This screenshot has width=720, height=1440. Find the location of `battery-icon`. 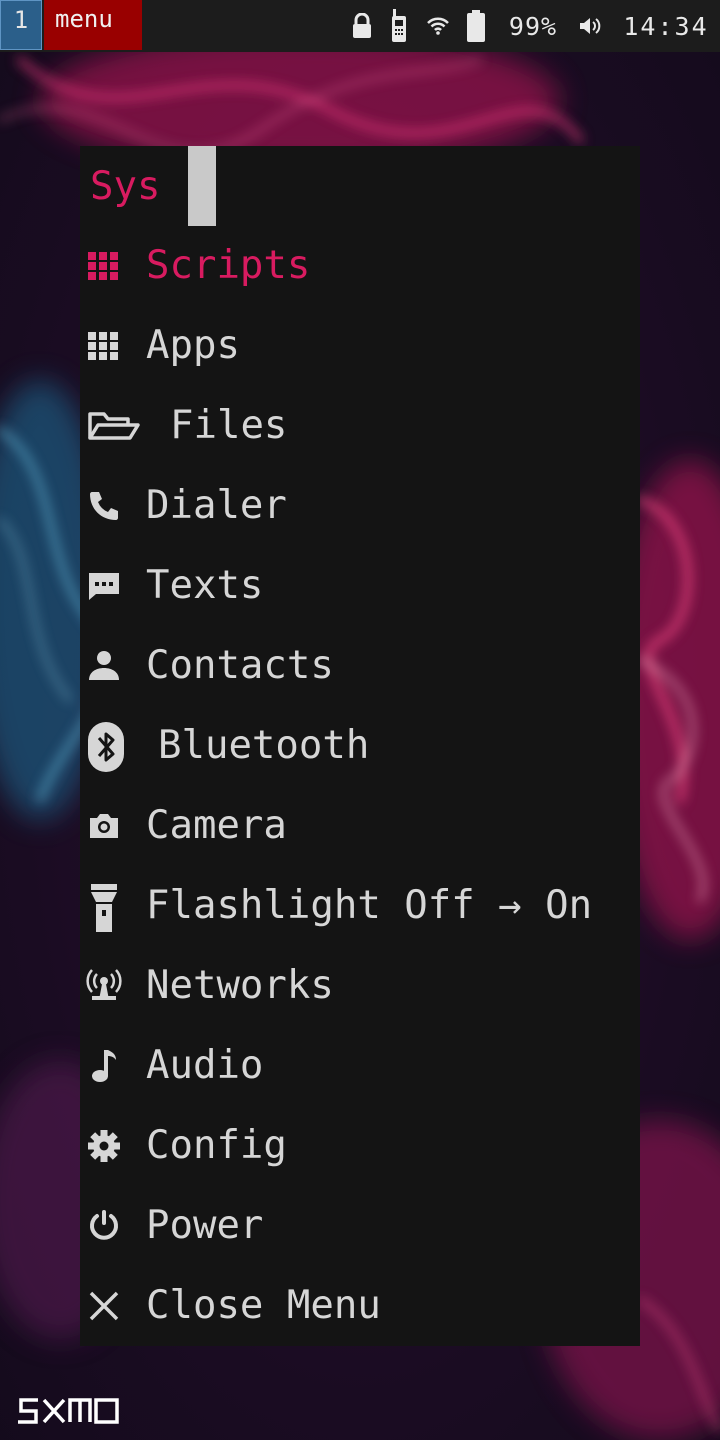

battery-icon is located at coordinates (476, 26).